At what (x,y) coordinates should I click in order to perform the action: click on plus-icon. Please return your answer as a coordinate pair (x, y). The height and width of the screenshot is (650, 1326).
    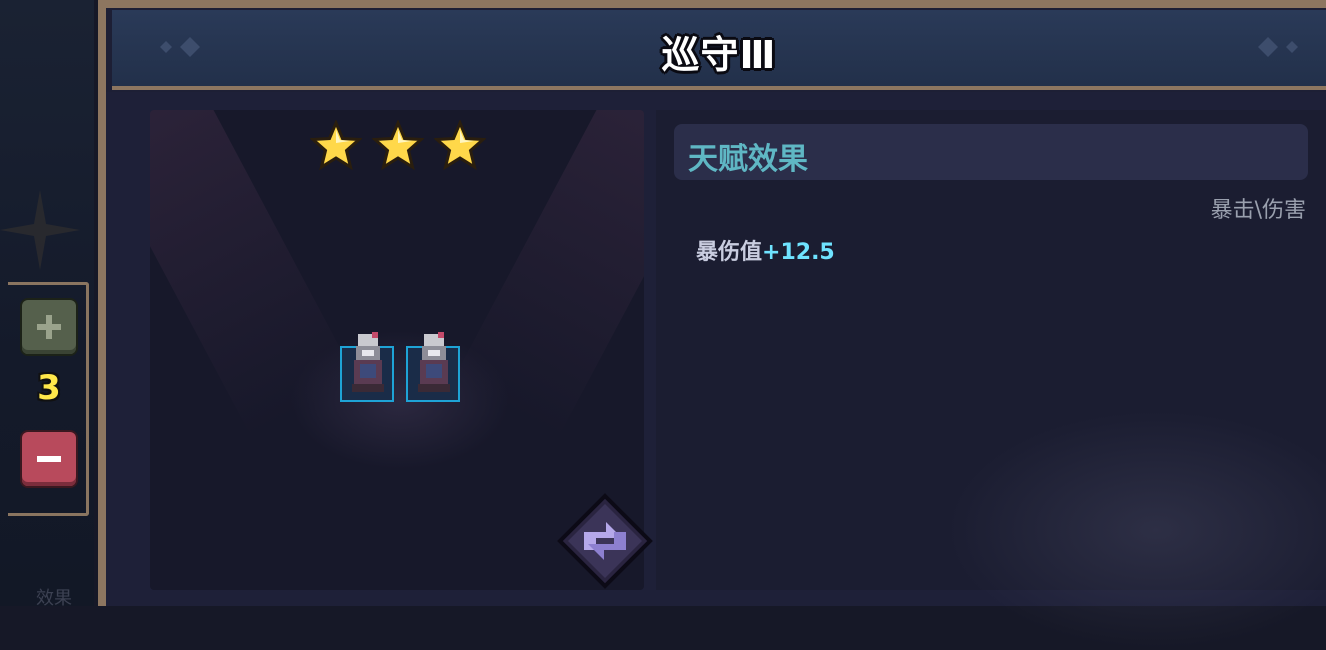
    Looking at the image, I should click on (49, 327).